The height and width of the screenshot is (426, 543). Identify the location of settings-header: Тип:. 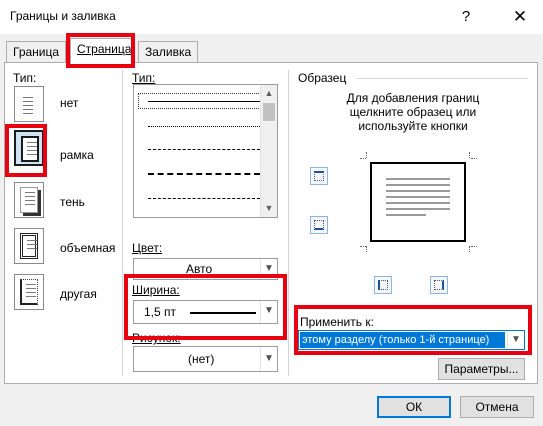
(25, 78).